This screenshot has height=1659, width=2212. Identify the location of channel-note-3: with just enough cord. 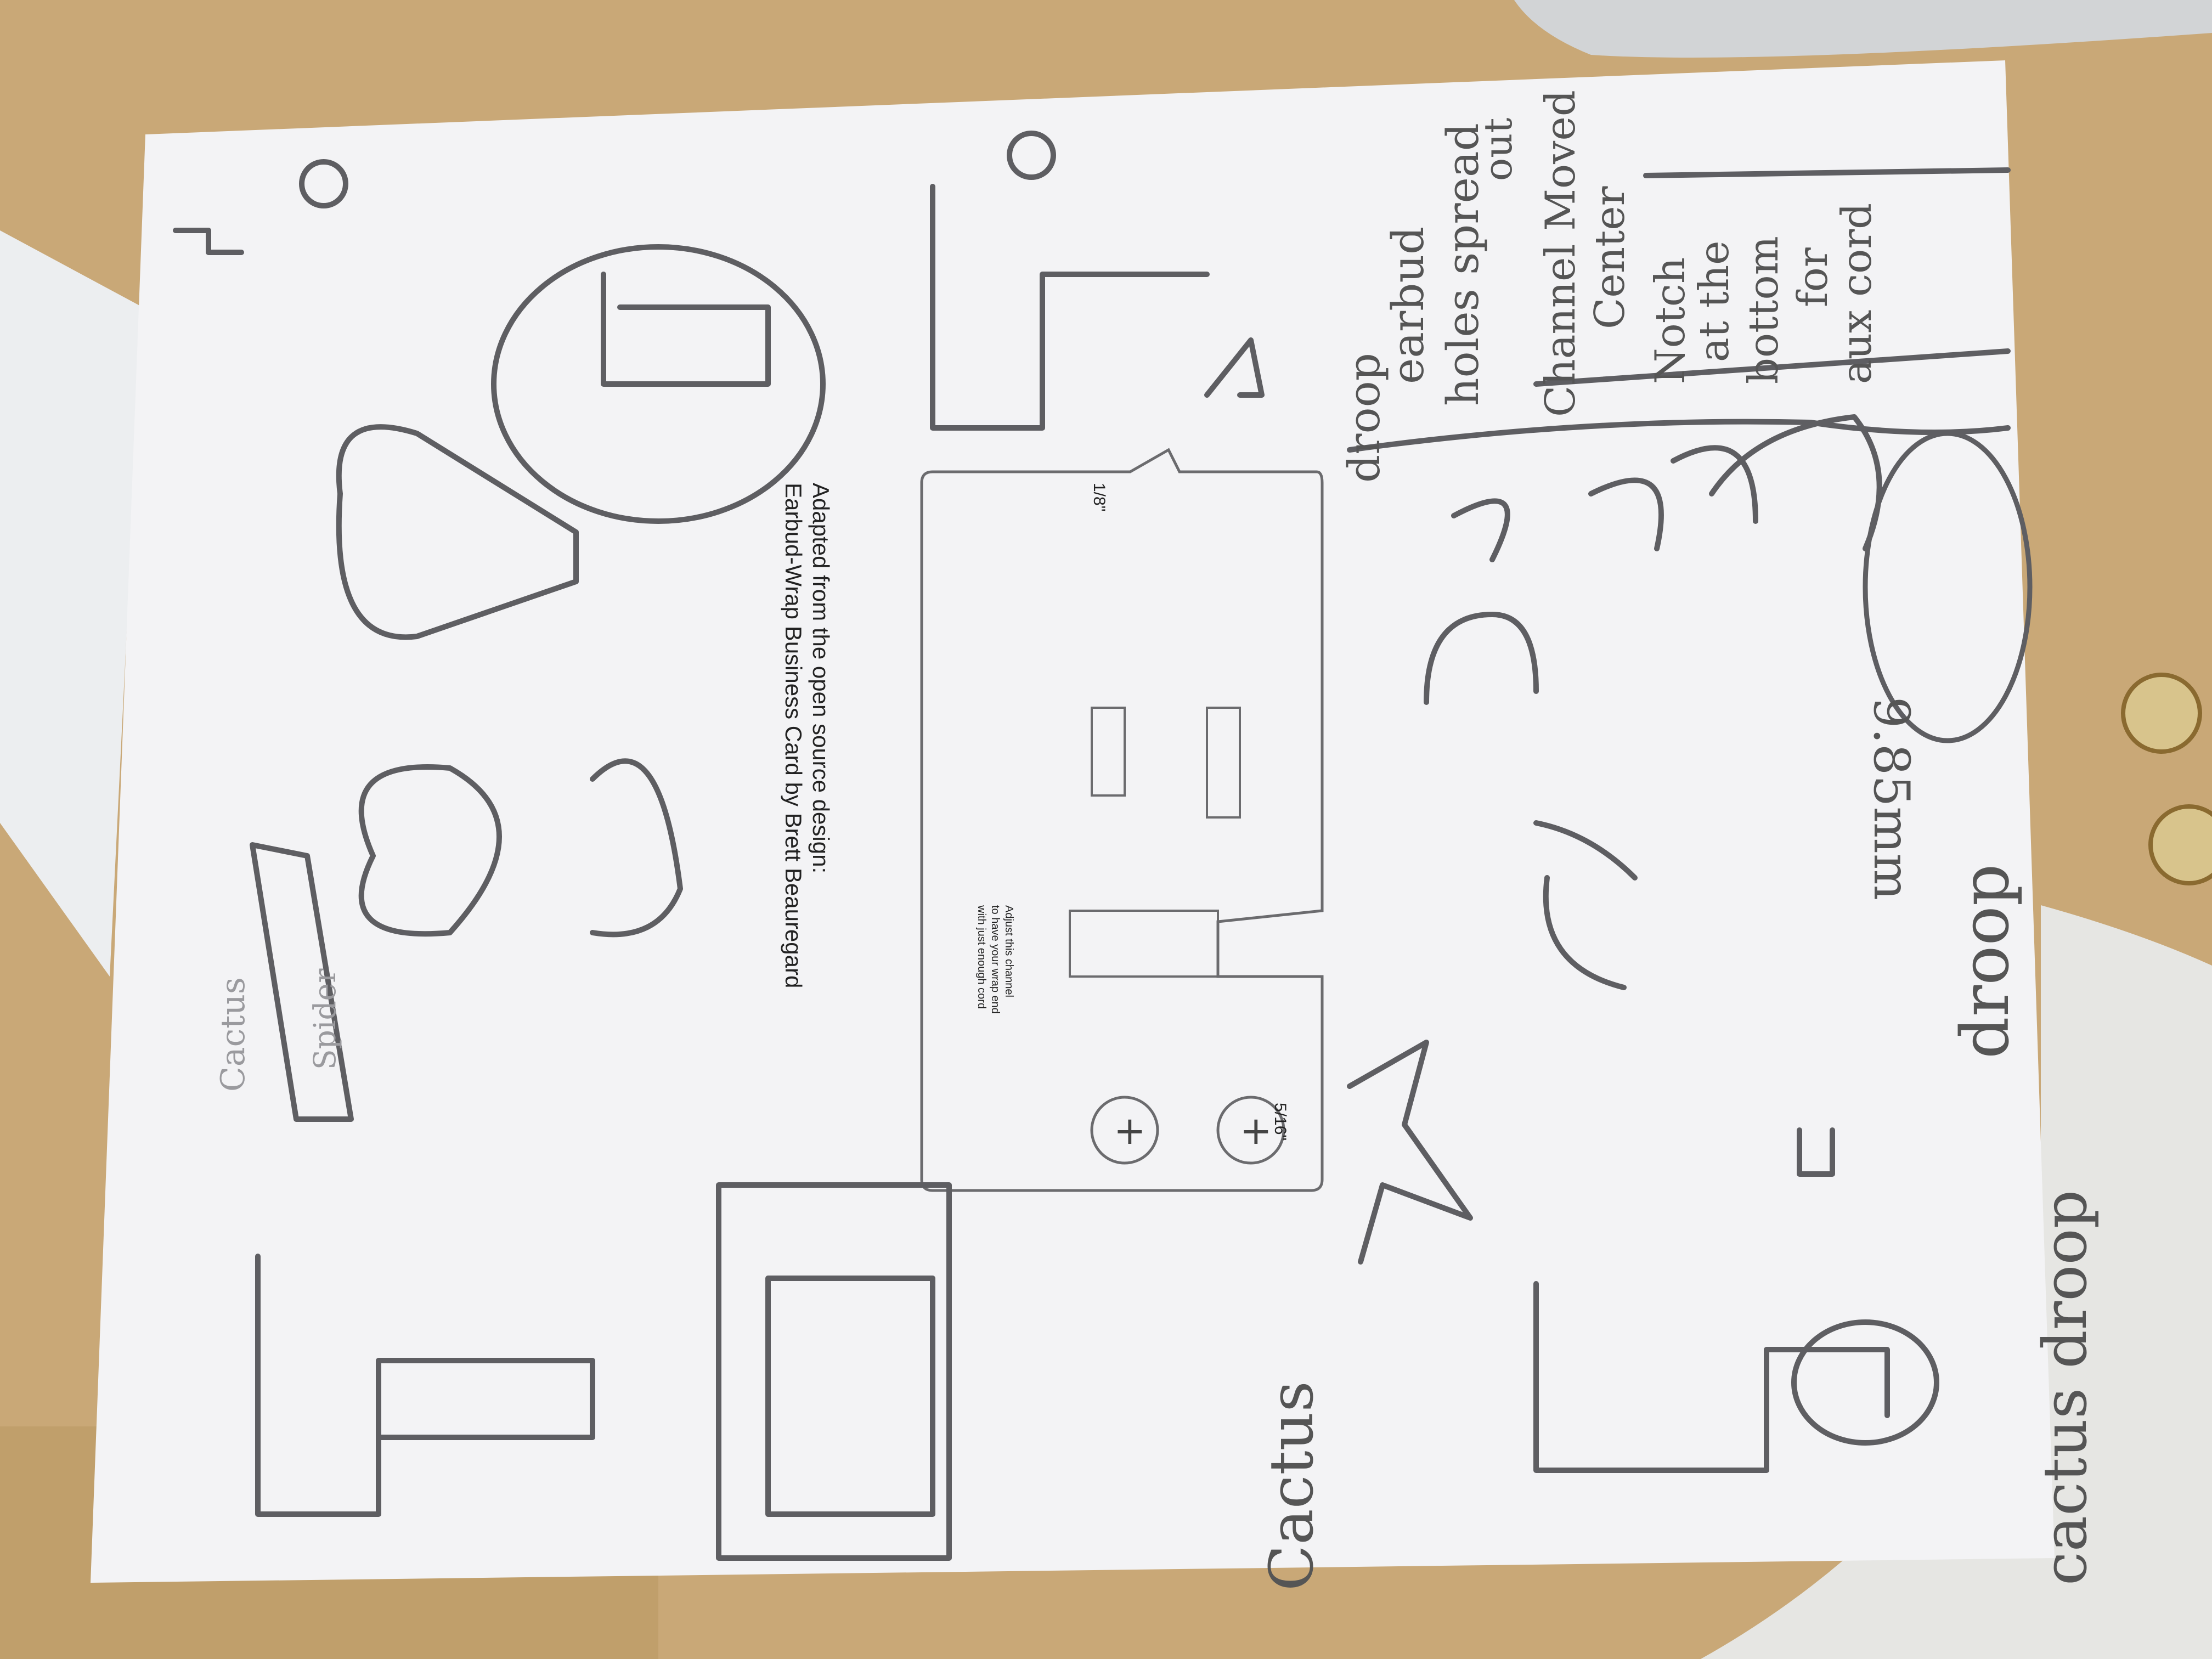
(981, 957).